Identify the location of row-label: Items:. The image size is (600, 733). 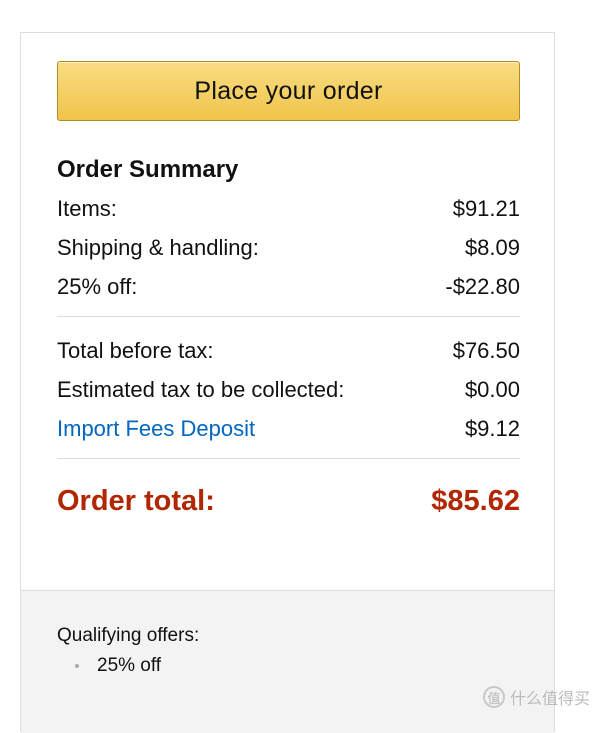
(87, 209).